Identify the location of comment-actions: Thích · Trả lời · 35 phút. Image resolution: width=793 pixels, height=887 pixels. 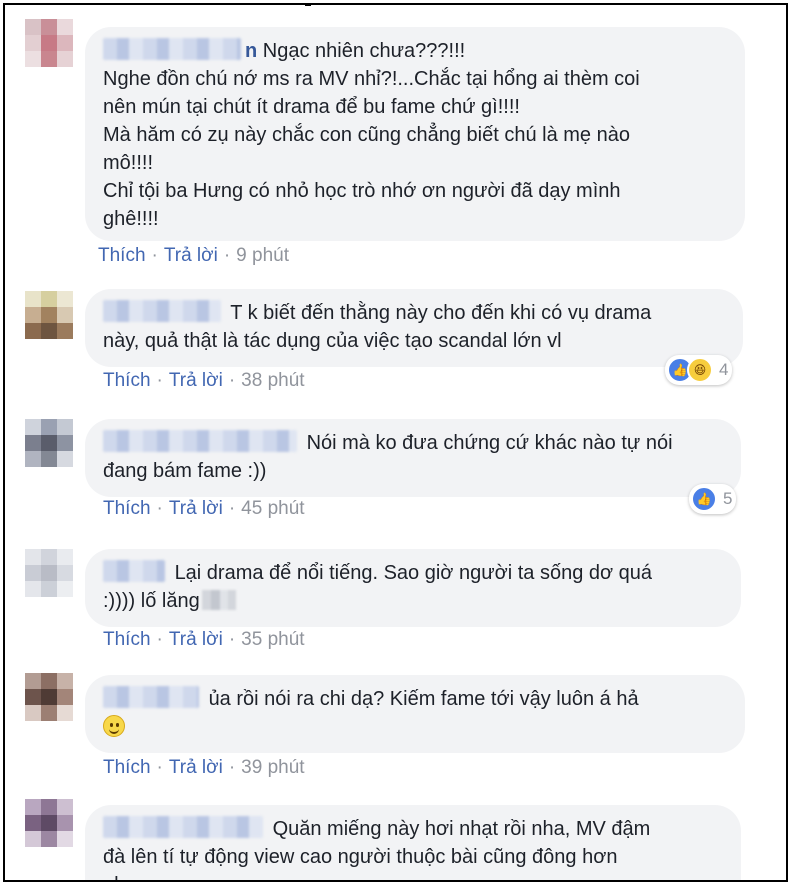
(204, 639).